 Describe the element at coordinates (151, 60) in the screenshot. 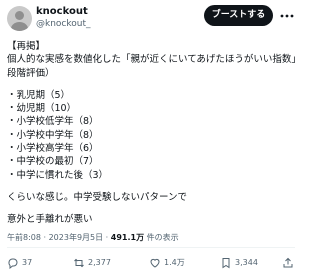

I see `post-line: 個人的な実感を数値化した「親が近くにいてあげたほうがいい指数」（10` at that location.